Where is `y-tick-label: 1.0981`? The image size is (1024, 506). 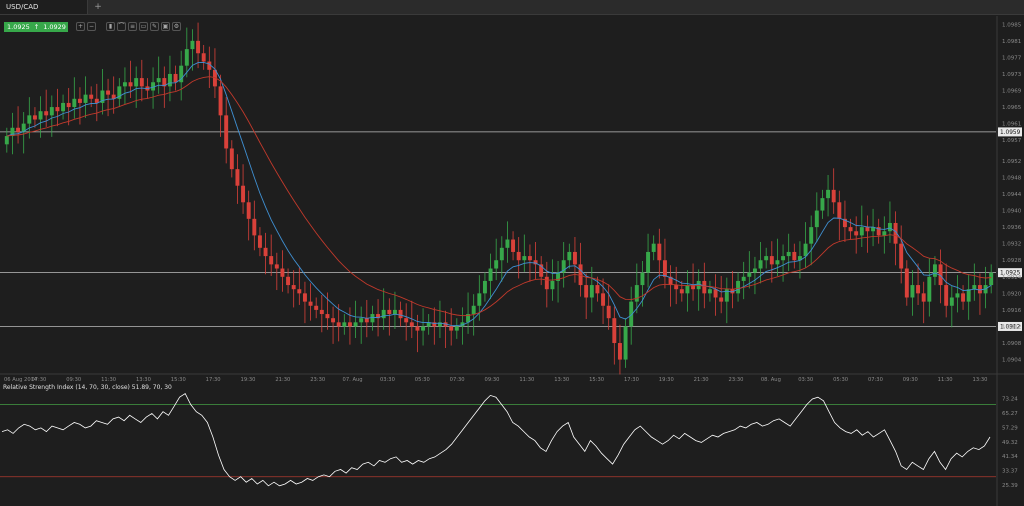
y-tick-label: 1.0981 is located at coordinates (1011, 42).